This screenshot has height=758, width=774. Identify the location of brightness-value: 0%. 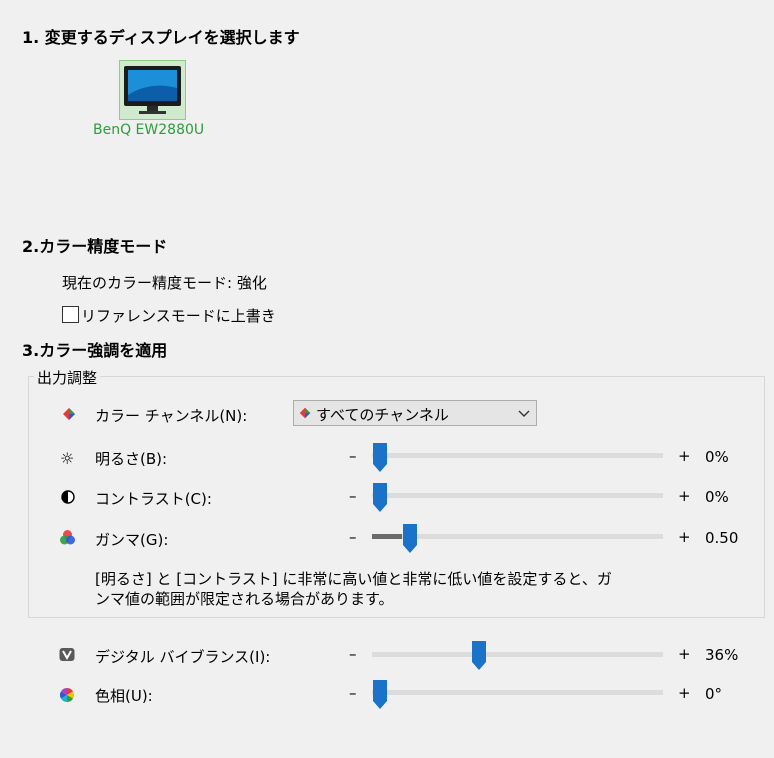
(717, 457).